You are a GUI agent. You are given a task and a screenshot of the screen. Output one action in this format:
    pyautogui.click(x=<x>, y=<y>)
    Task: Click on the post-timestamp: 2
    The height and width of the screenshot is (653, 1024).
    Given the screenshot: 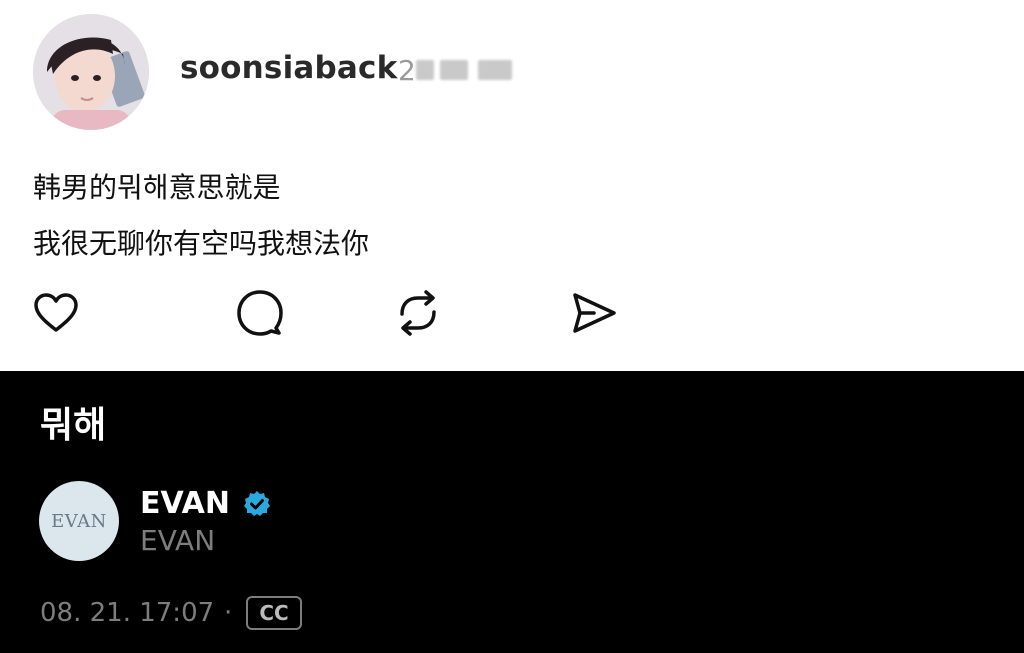 What is the action you would take?
    pyautogui.click(x=407, y=70)
    